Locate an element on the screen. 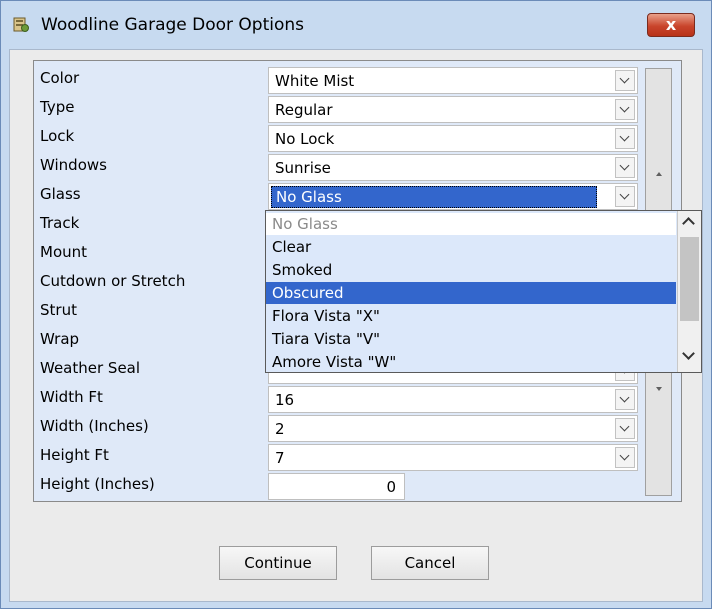 Image resolution: width=714 pixels, height=611 pixels. cell-value: No Lock is located at coordinates (305, 139).